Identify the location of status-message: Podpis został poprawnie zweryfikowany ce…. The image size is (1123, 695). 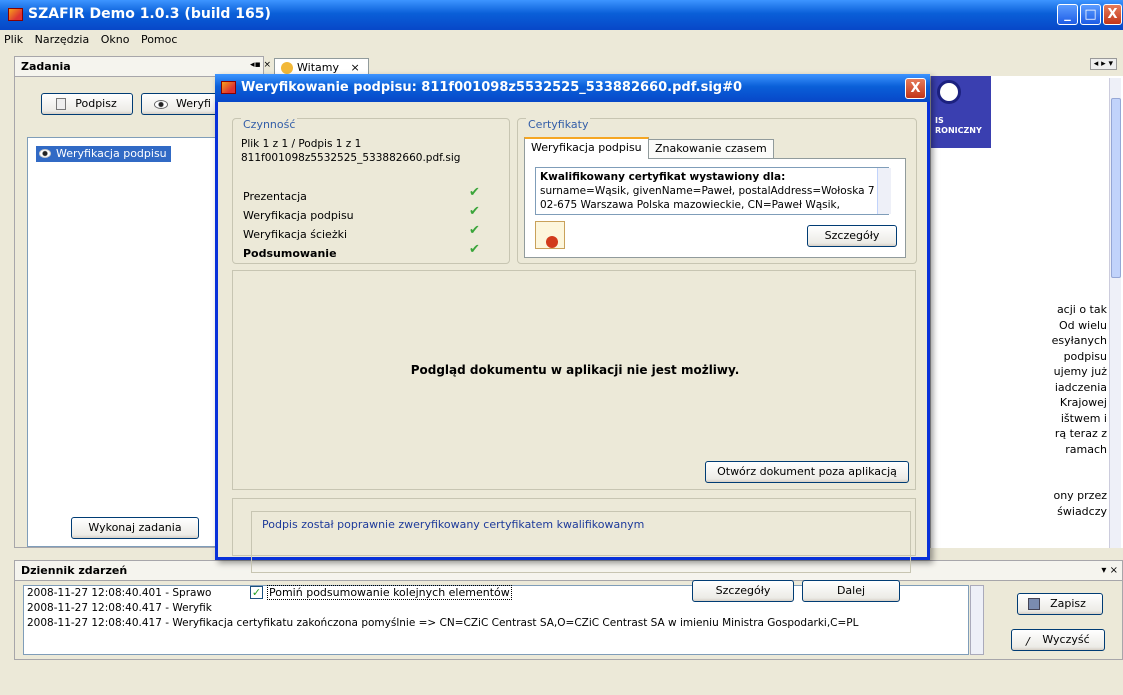
(453, 524).